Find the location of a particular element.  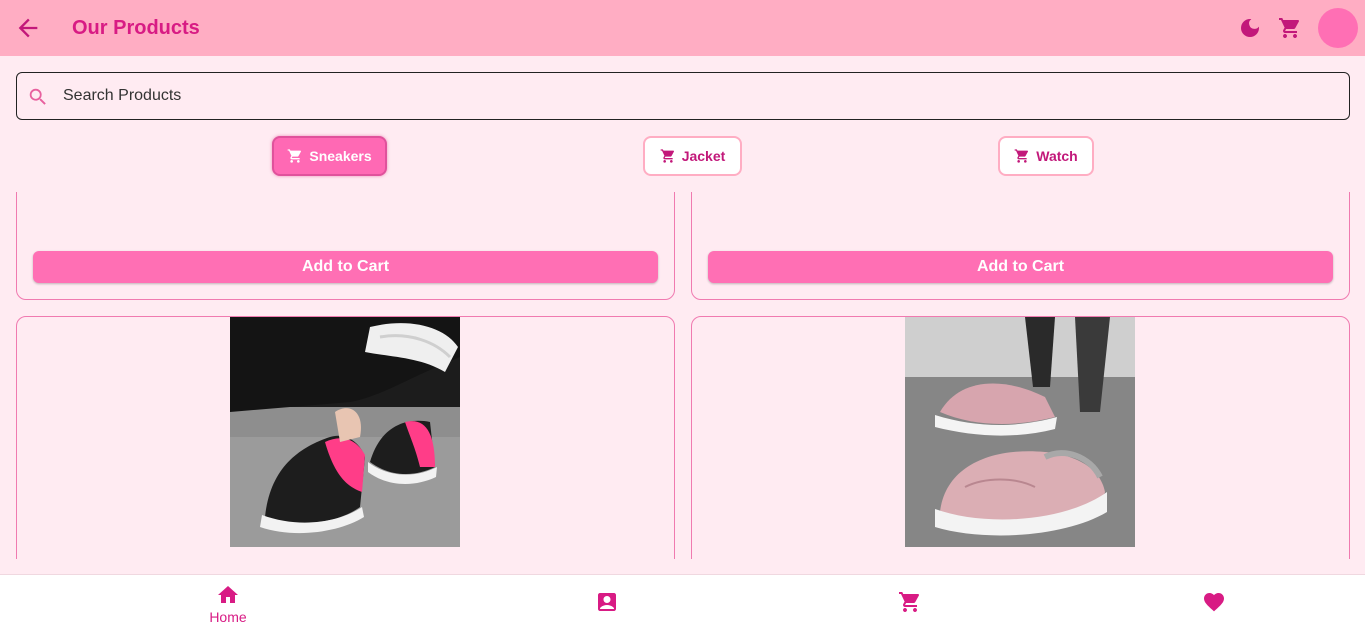

nav-item-favorites is located at coordinates (1214, 603).